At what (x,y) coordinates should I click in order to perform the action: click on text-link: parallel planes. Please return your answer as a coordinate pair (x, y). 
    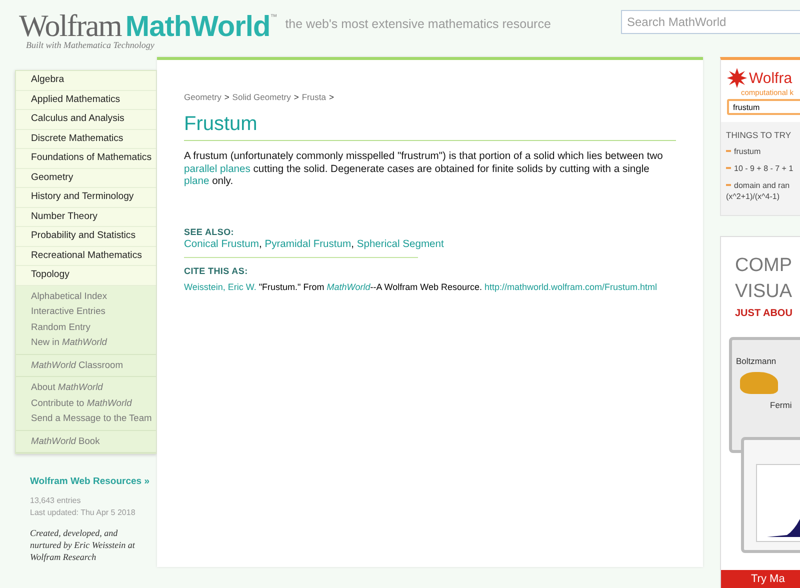
    Looking at the image, I should click on (217, 169).